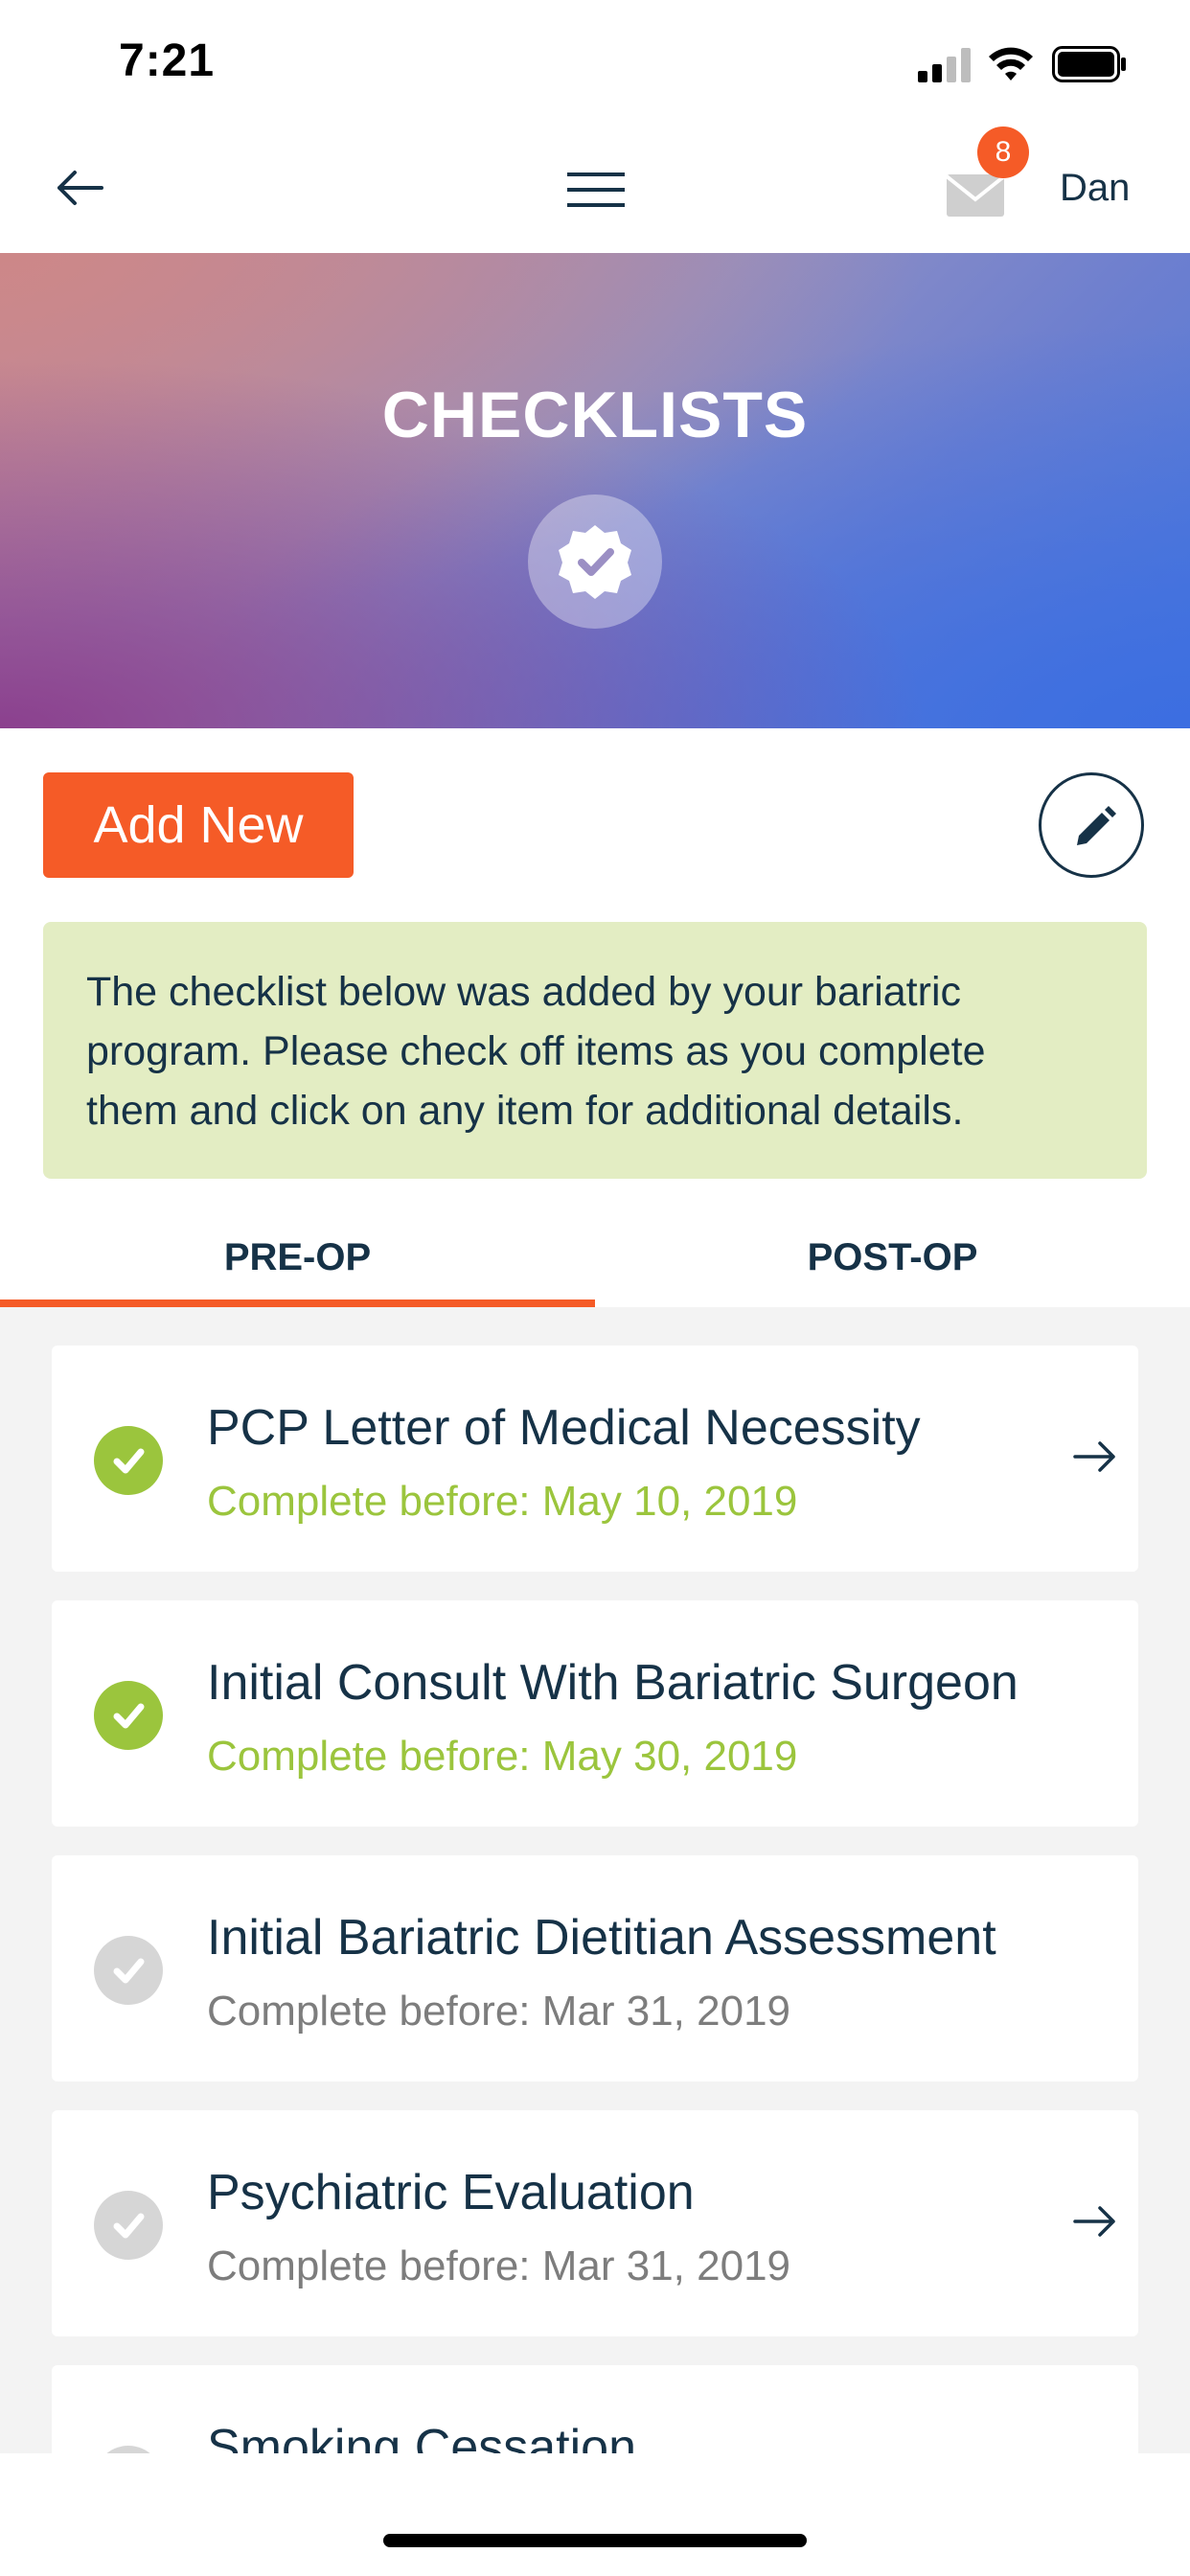  Describe the element at coordinates (421, 2436) in the screenshot. I see `item-title: Smoking Cessation` at that location.